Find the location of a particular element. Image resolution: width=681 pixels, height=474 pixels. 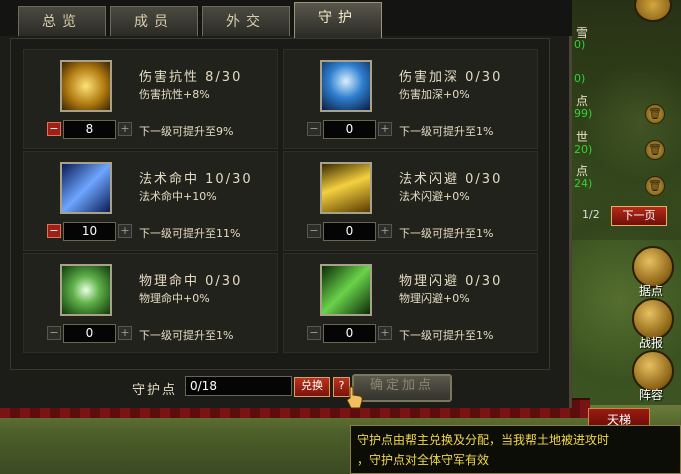

skill-desc: 伤害加深+0% is located at coordinates (434, 94).